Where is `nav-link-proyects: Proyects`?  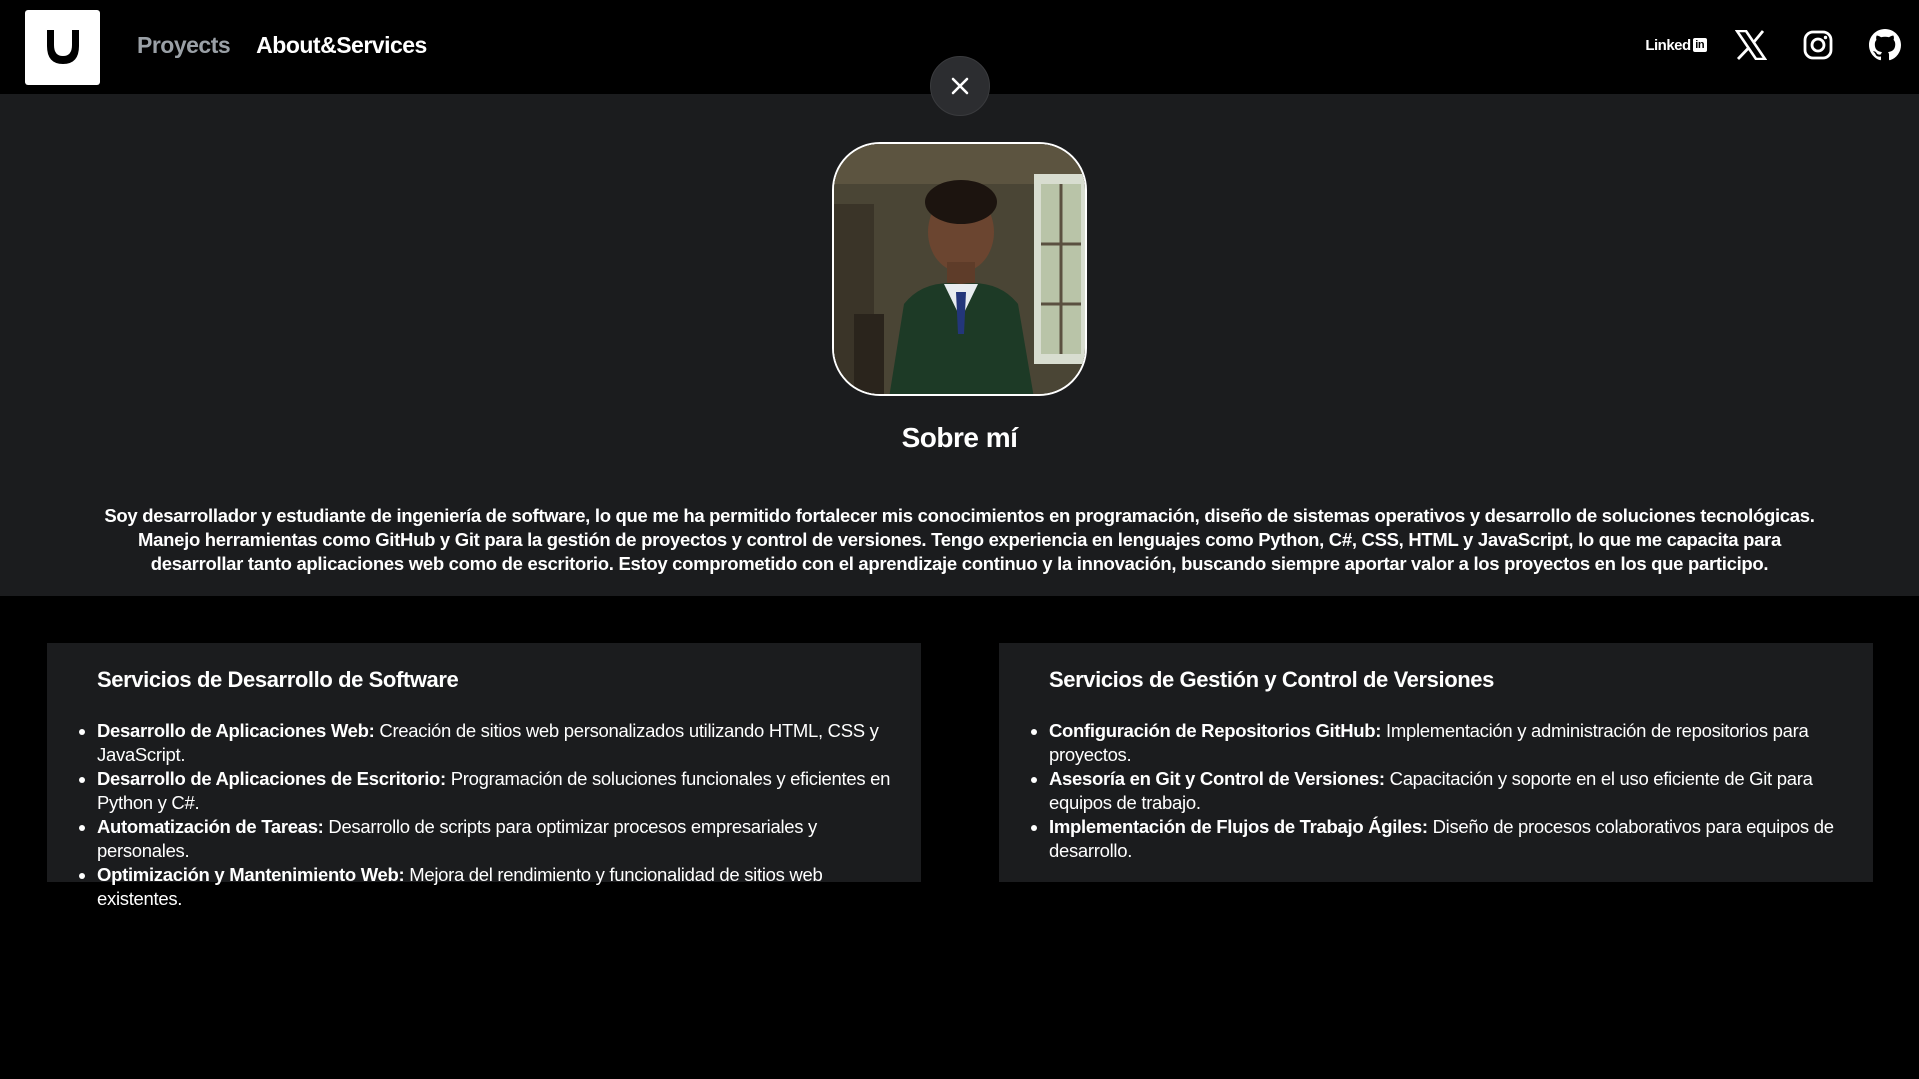 nav-link-proyects: Proyects is located at coordinates (184, 45).